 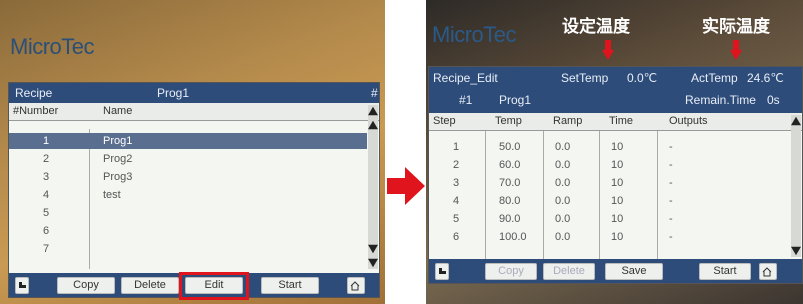 I want to click on recipe-edit-button-bar: Copy Delete Save Start, so click(x=615, y=271).